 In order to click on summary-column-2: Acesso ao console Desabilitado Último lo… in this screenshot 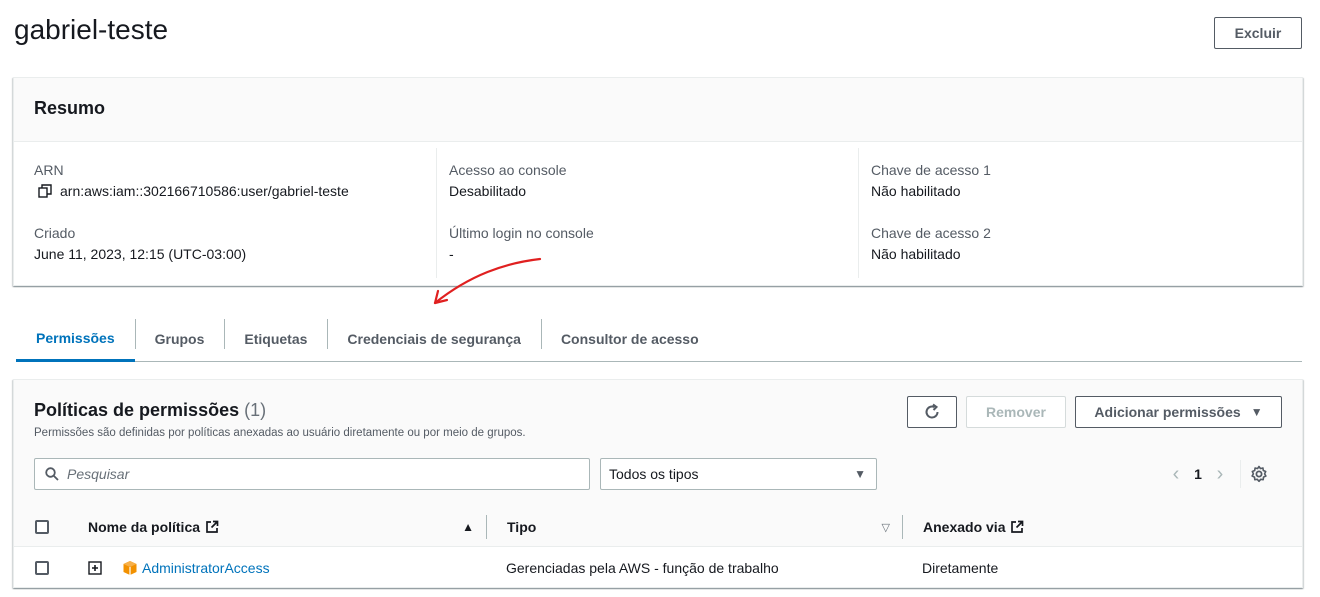, I will do `click(647, 213)`.